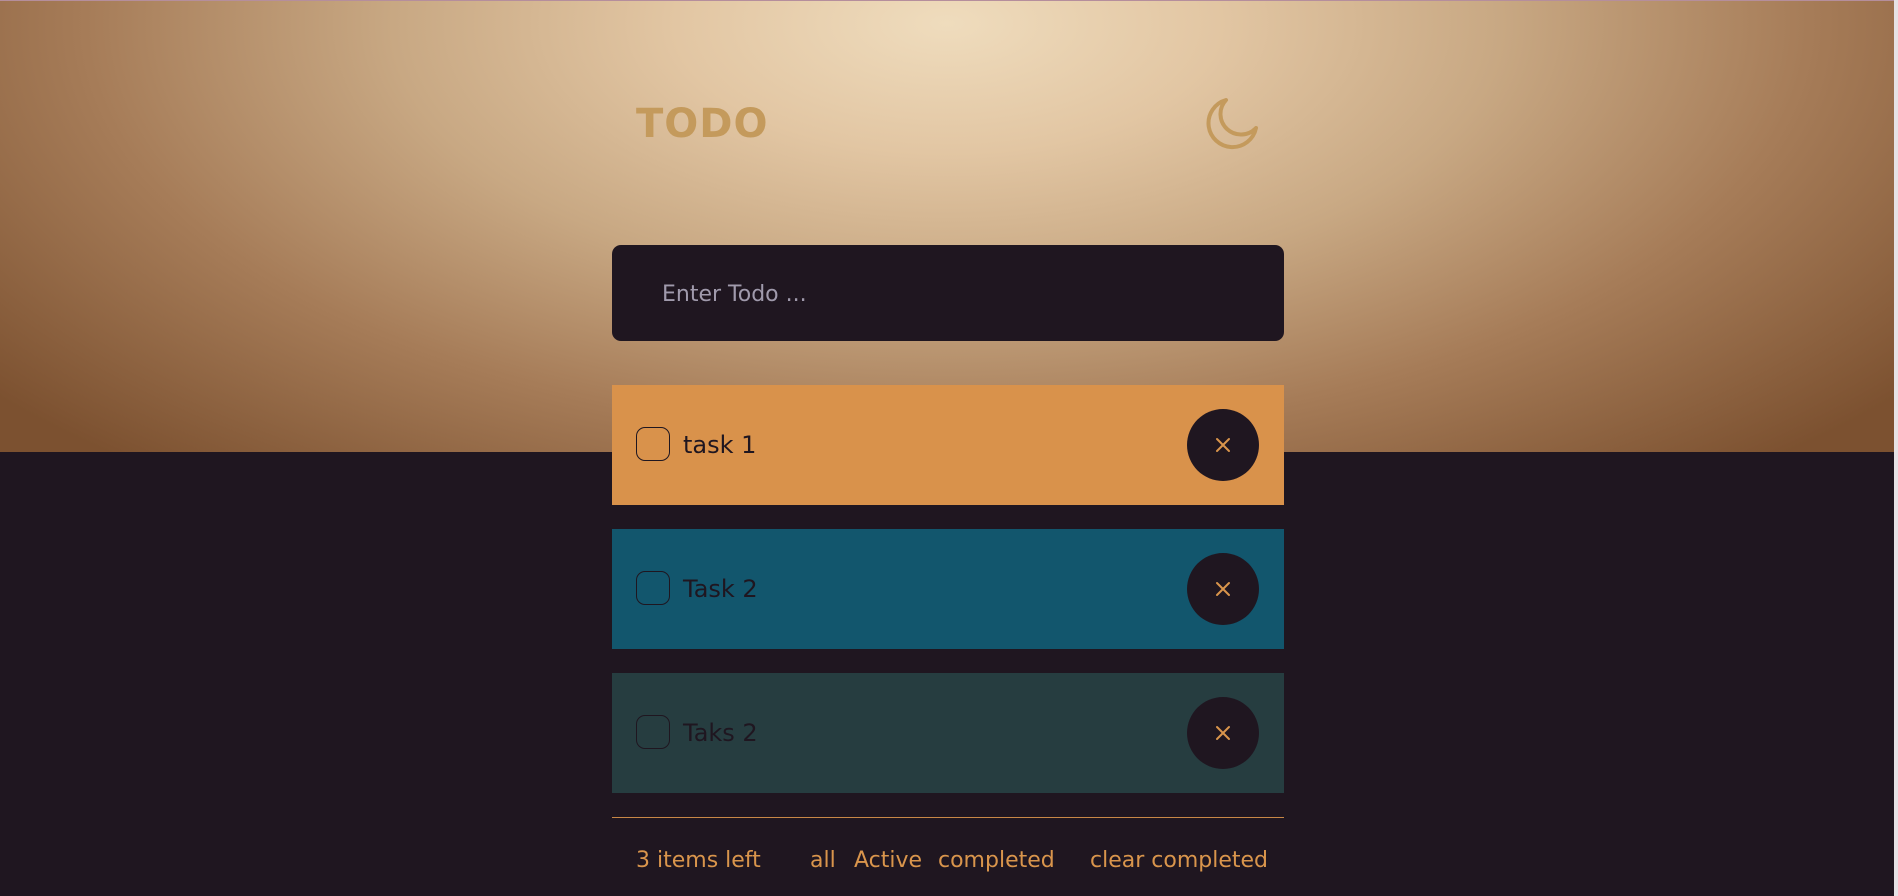  Describe the element at coordinates (698, 860) in the screenshot. I see `items-left-count: 3 items left` at that location.